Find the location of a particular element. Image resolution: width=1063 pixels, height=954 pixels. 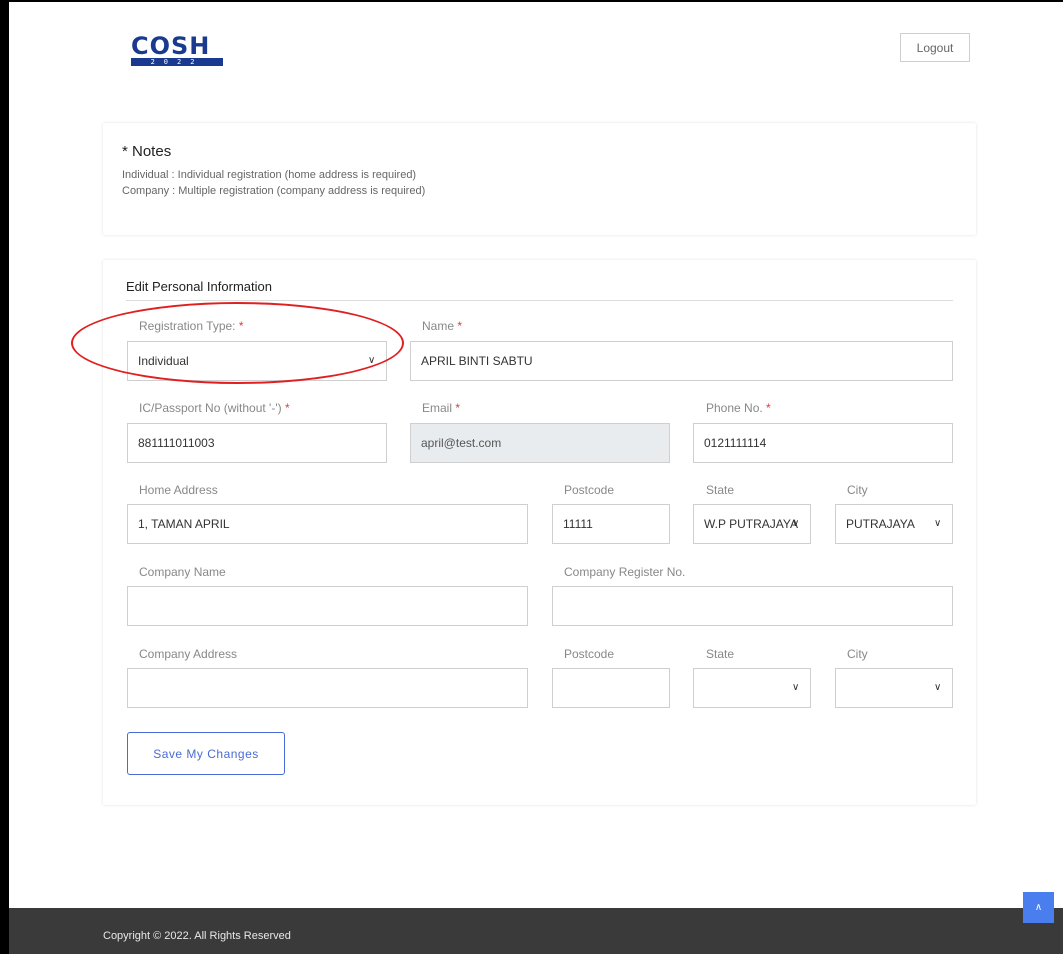

home-postcode-input: 11111 is located at coordinates (611, 524).